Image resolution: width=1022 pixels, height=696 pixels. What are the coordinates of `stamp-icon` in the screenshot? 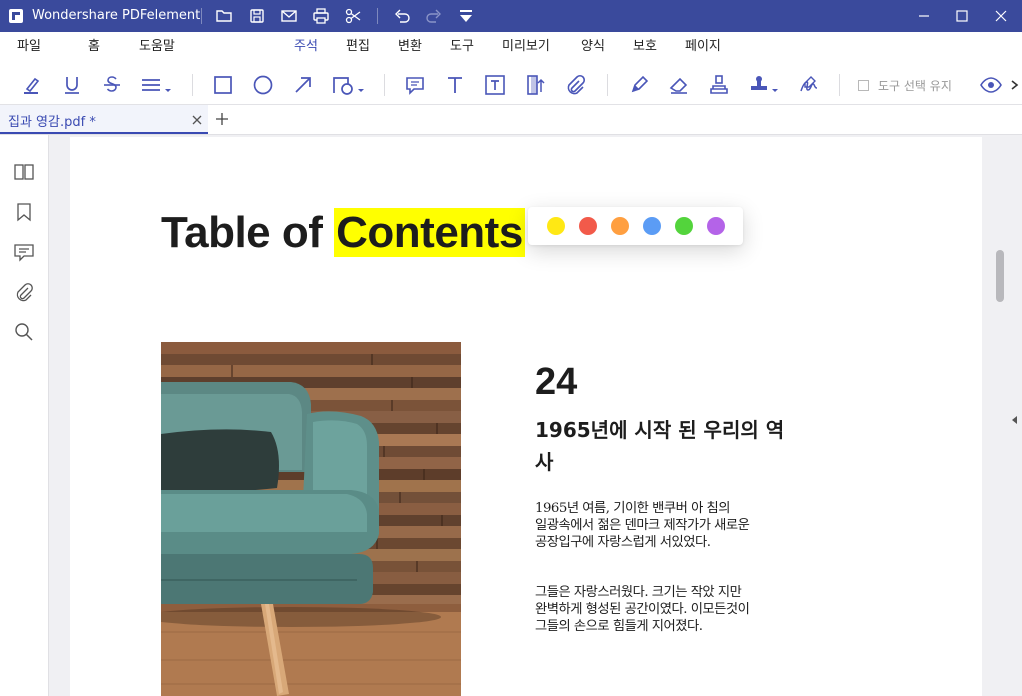 It's located at (719, 85).